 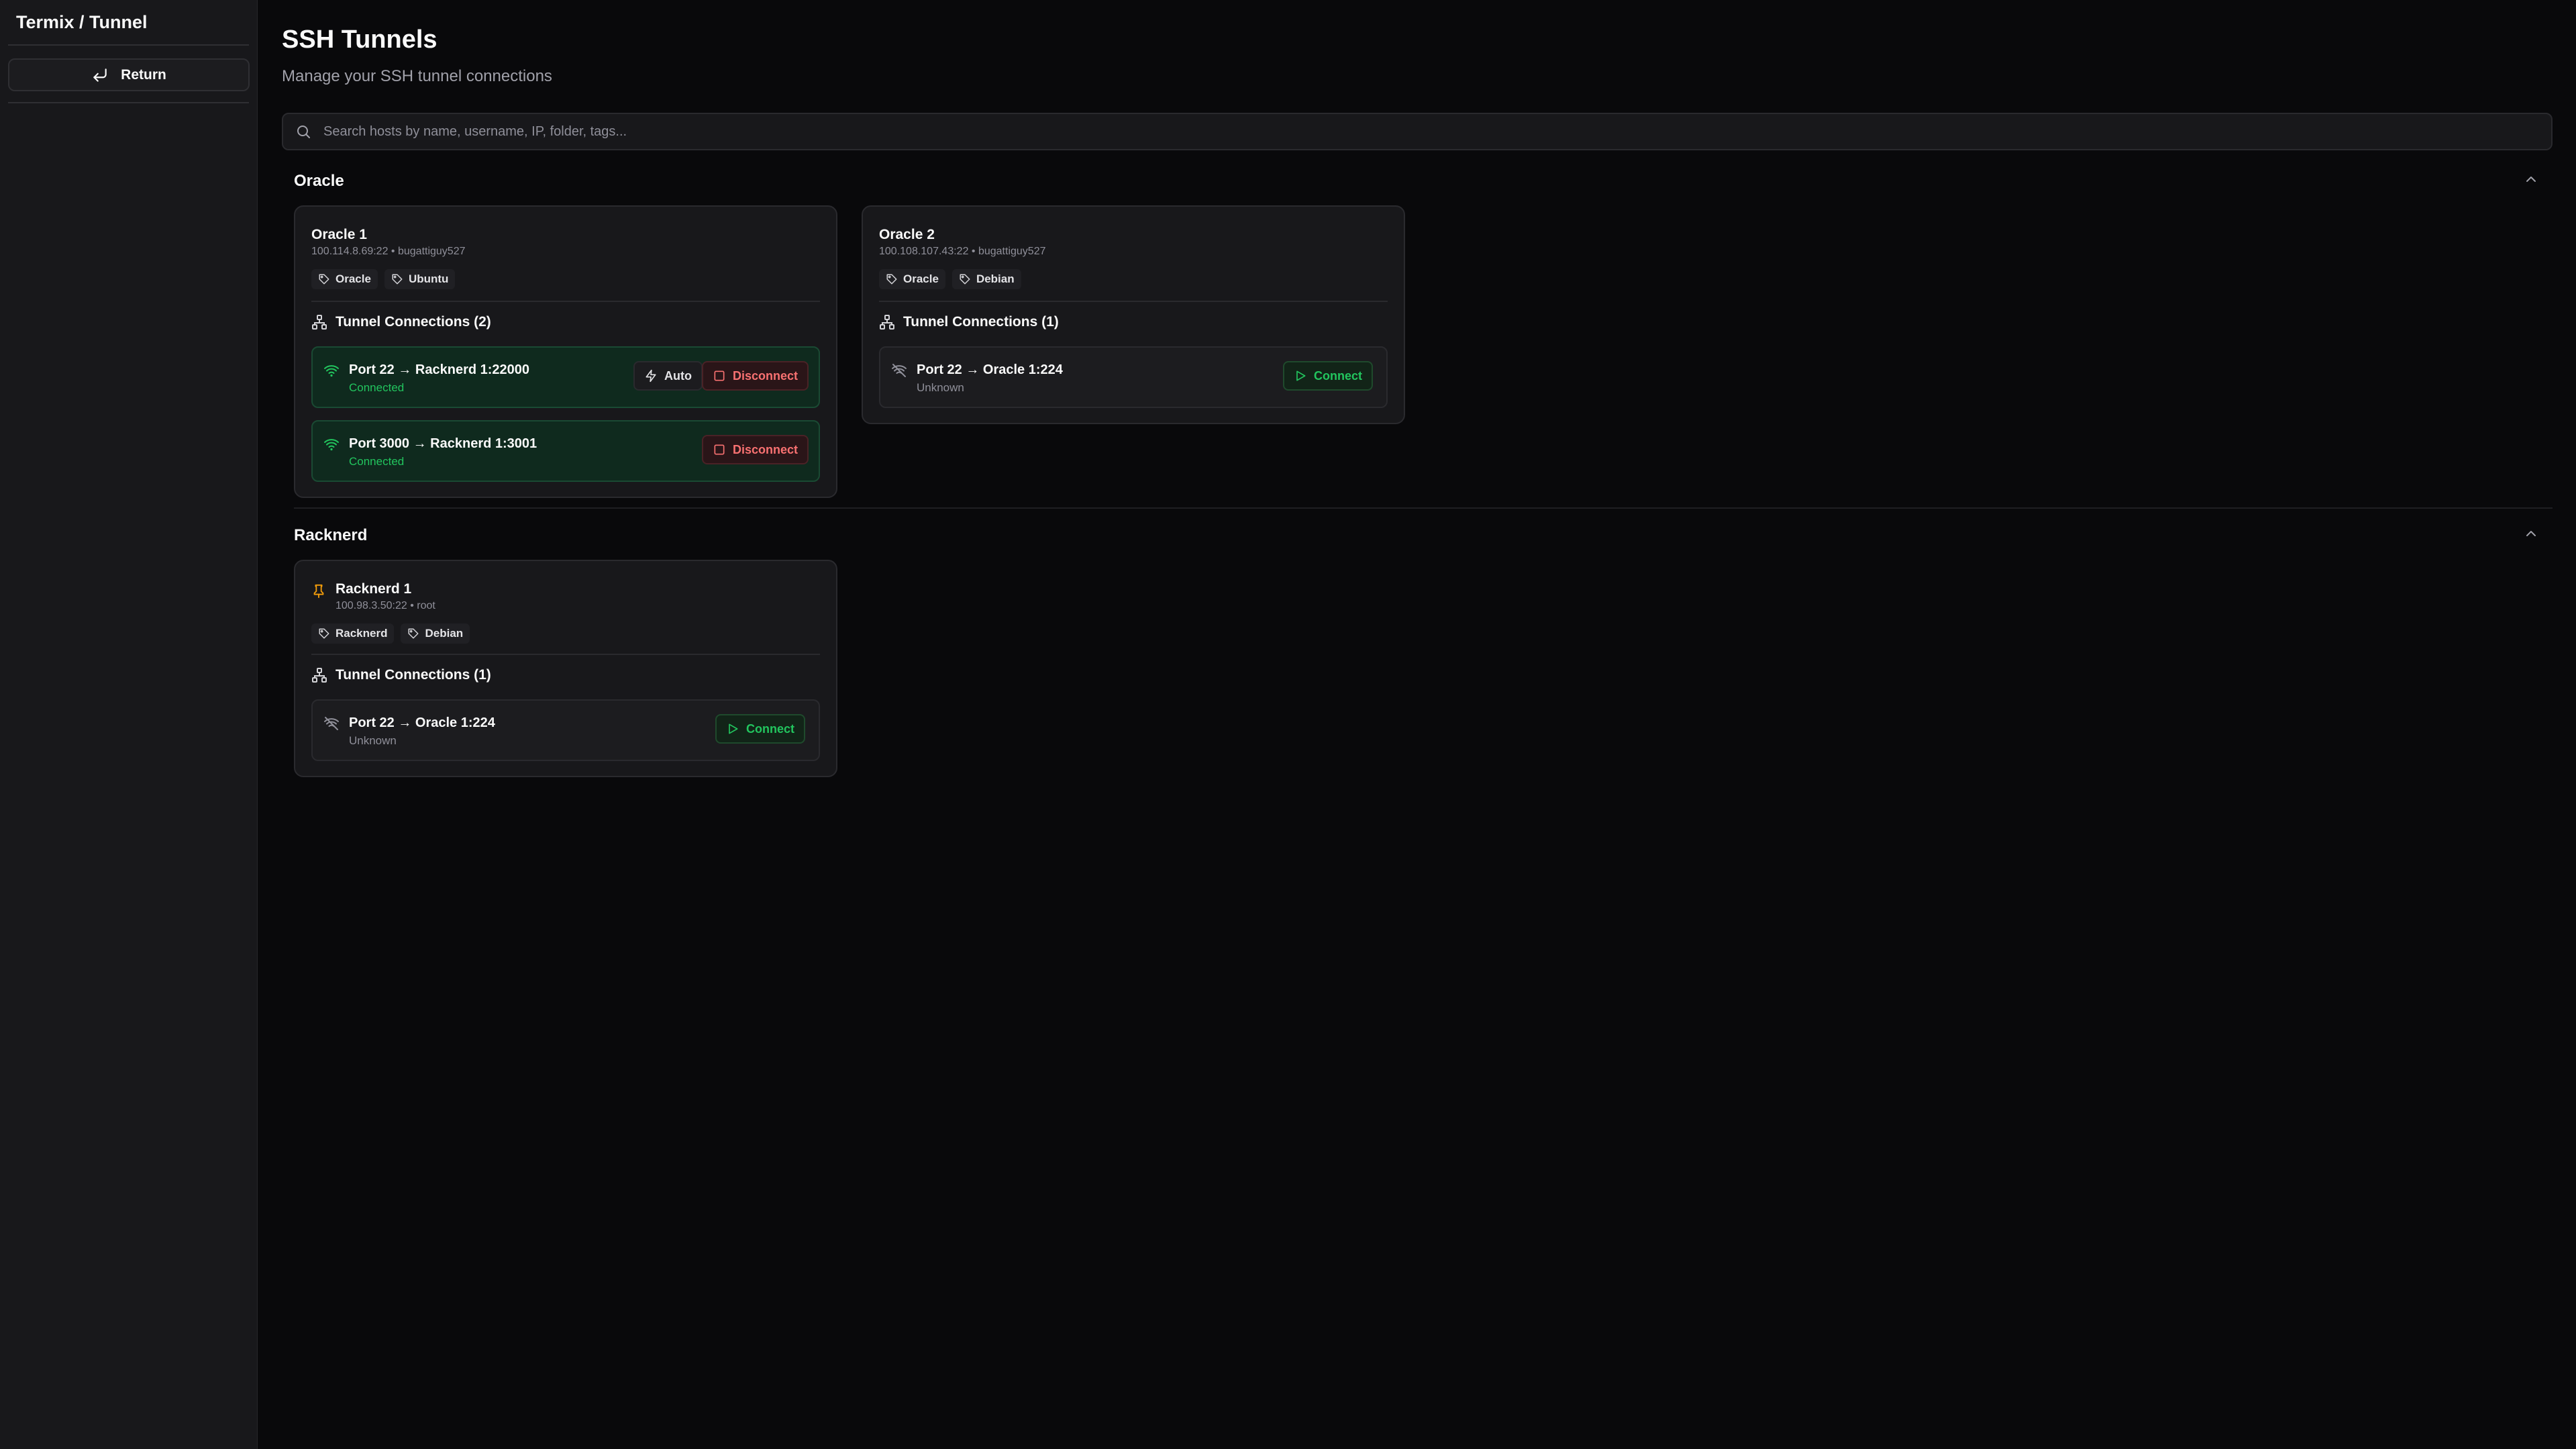 I want to click on host-name: Oracle 2, so click(x=907, y=234).